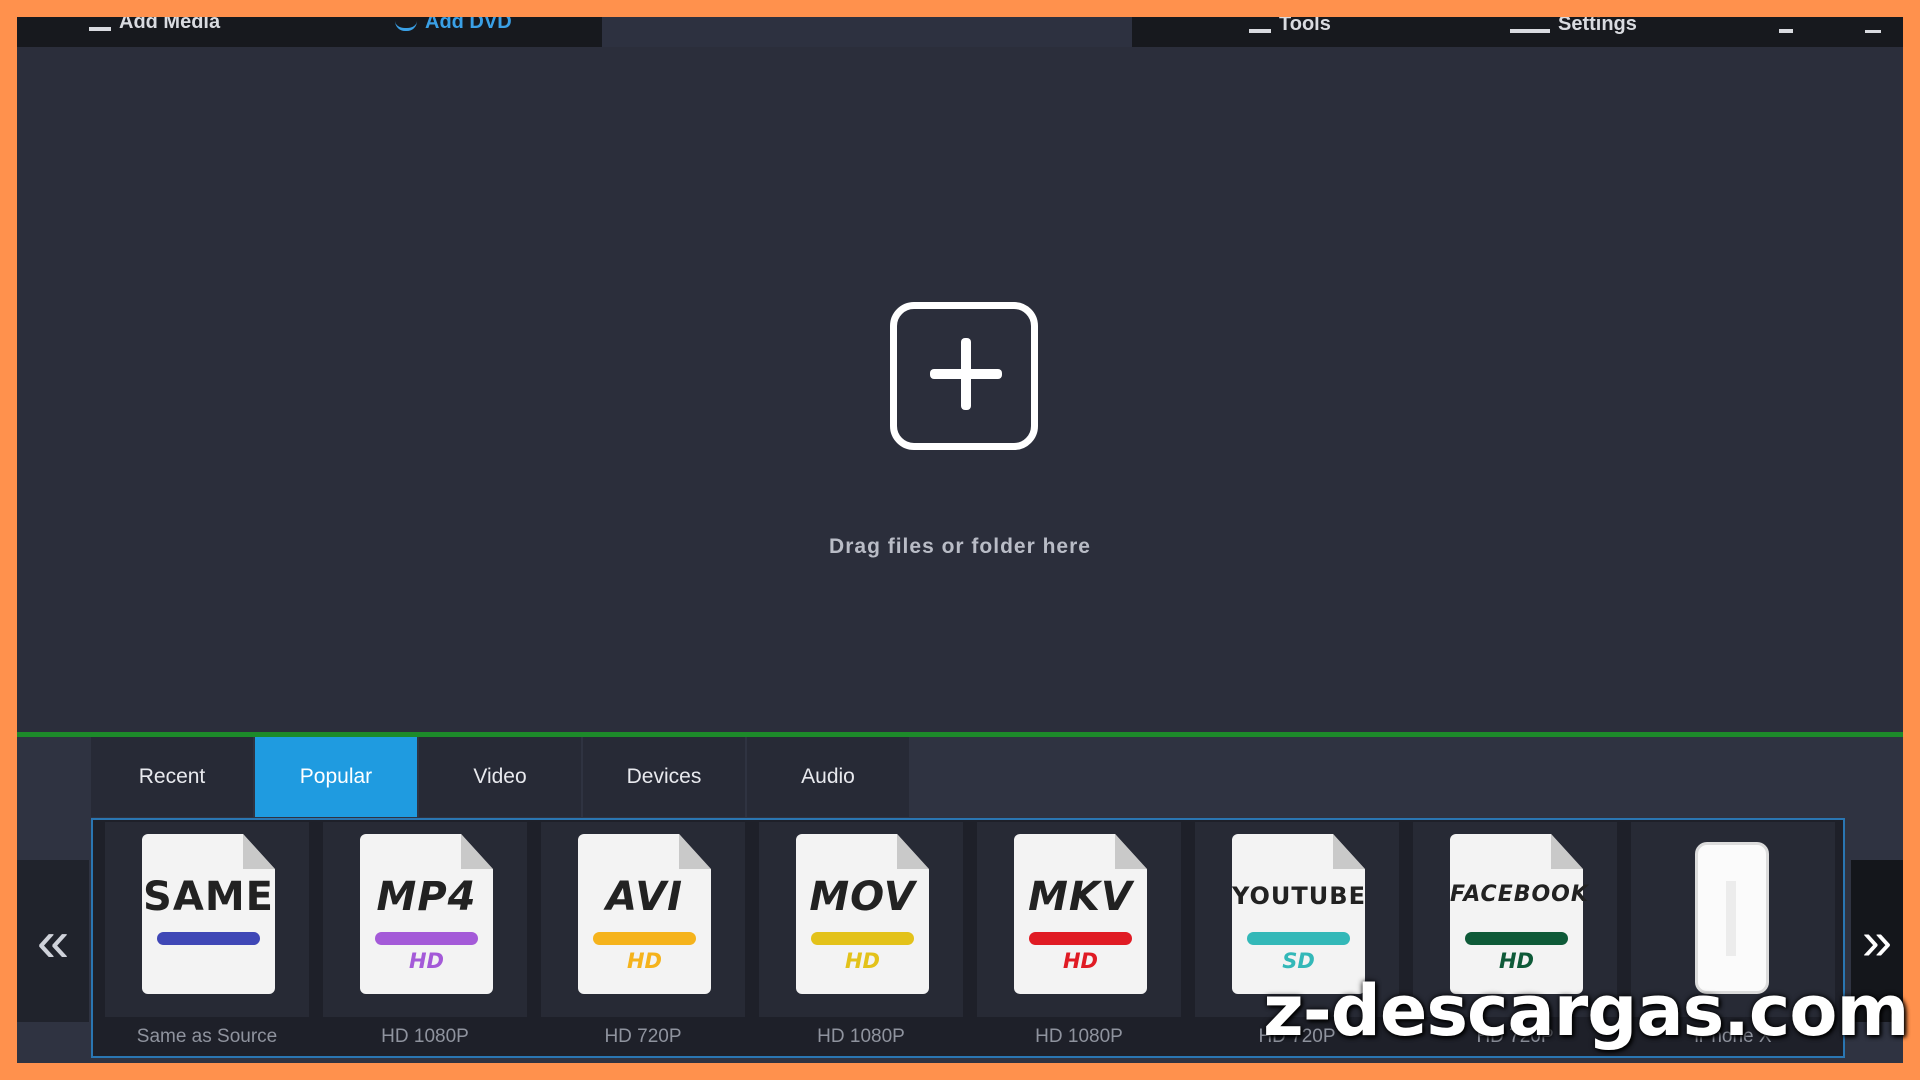 The height and width of the screenshot is (1080, 1920). What do you see at coordinates (643, 1036) in the screenshot?
I see `format-subtitle: HD 720P` at bounding box center [643, 1036].